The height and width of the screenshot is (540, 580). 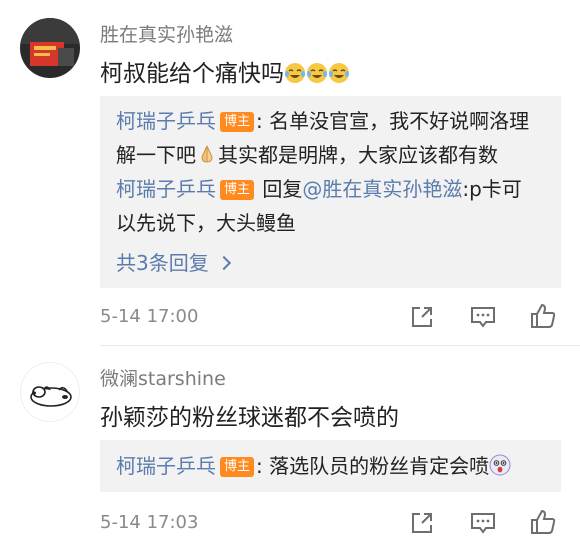 What do you see at coordinates (163, 377) in the screenshot?
I see `comment-username: 微澜starshine` at bounding box center [163, 377].